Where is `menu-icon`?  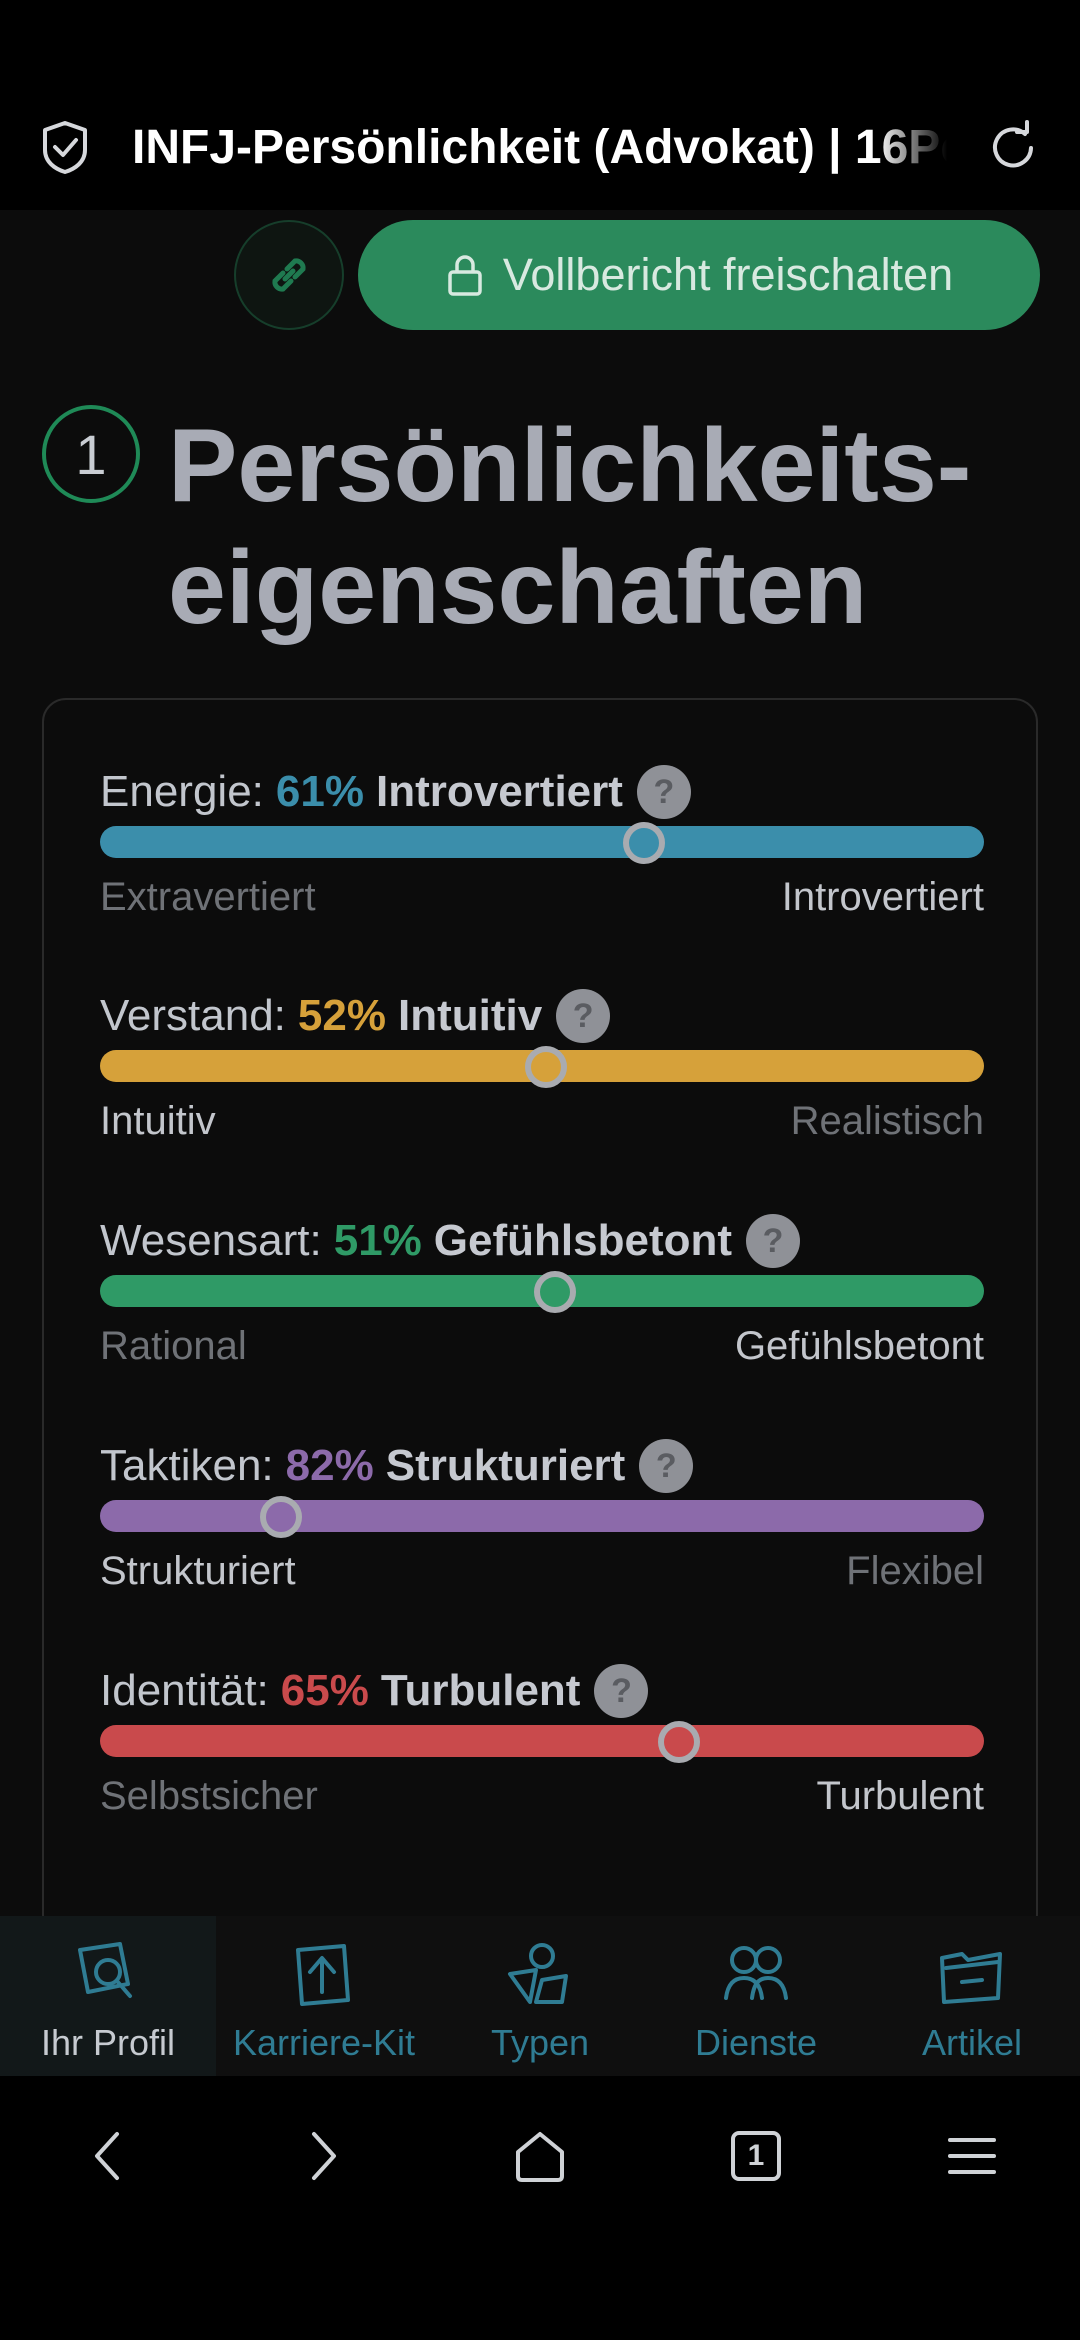
menu-icon is located at coordinates (972, 2156).